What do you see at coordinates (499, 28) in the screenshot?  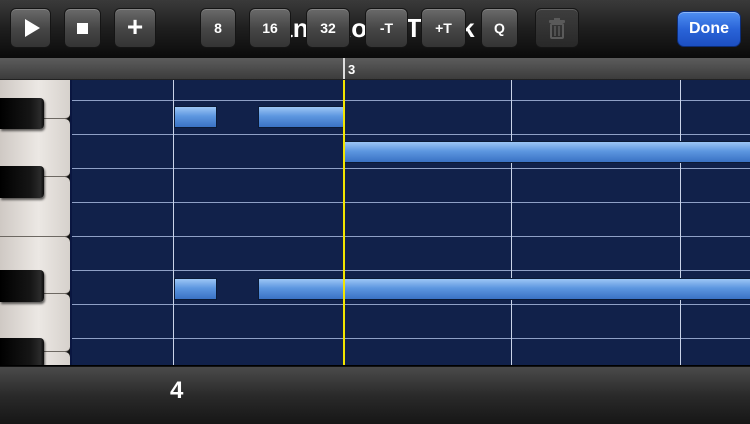 I see `quantize-button: Q` at bounding box center [499, 28].